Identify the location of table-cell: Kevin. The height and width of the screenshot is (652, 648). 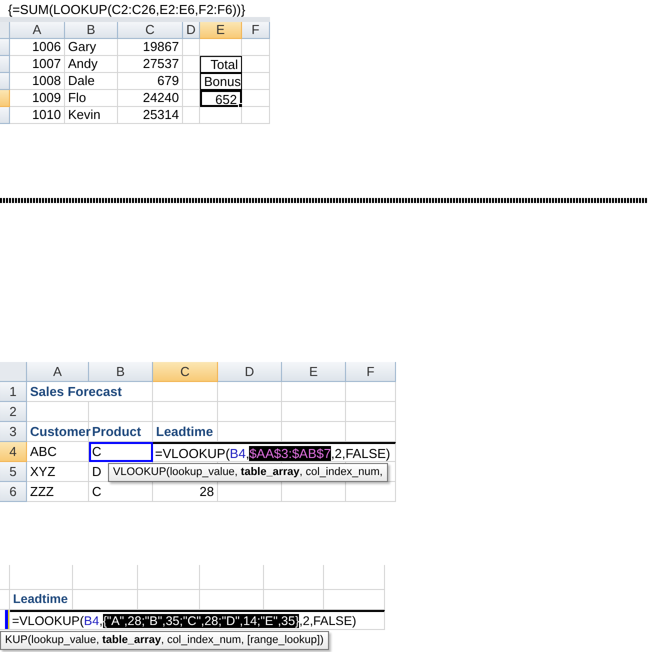
(91, 115).